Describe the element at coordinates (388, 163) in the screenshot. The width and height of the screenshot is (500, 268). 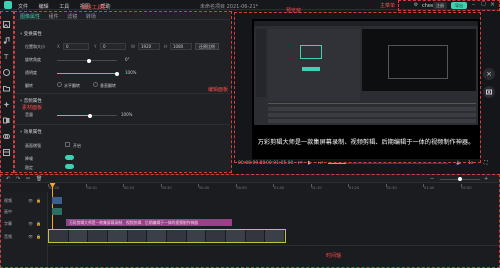
I see `playback-progress` at that location.